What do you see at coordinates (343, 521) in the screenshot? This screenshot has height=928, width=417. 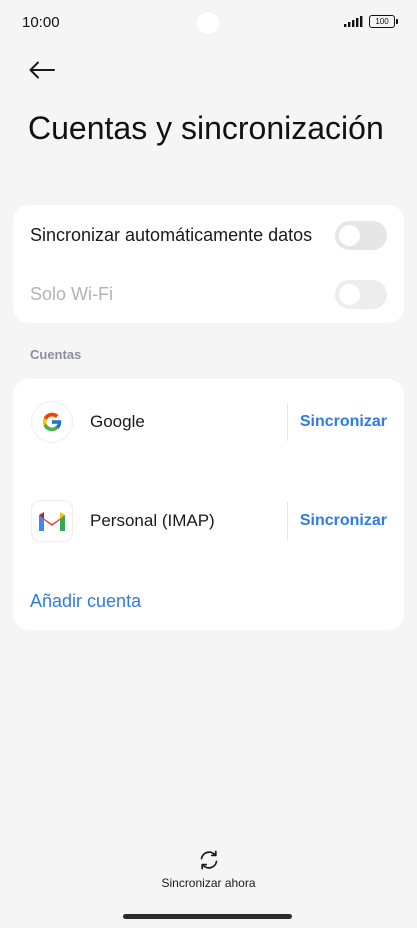 I see `sync-personal-imap-button: Sincronizar` at bounding box center [343, 521].